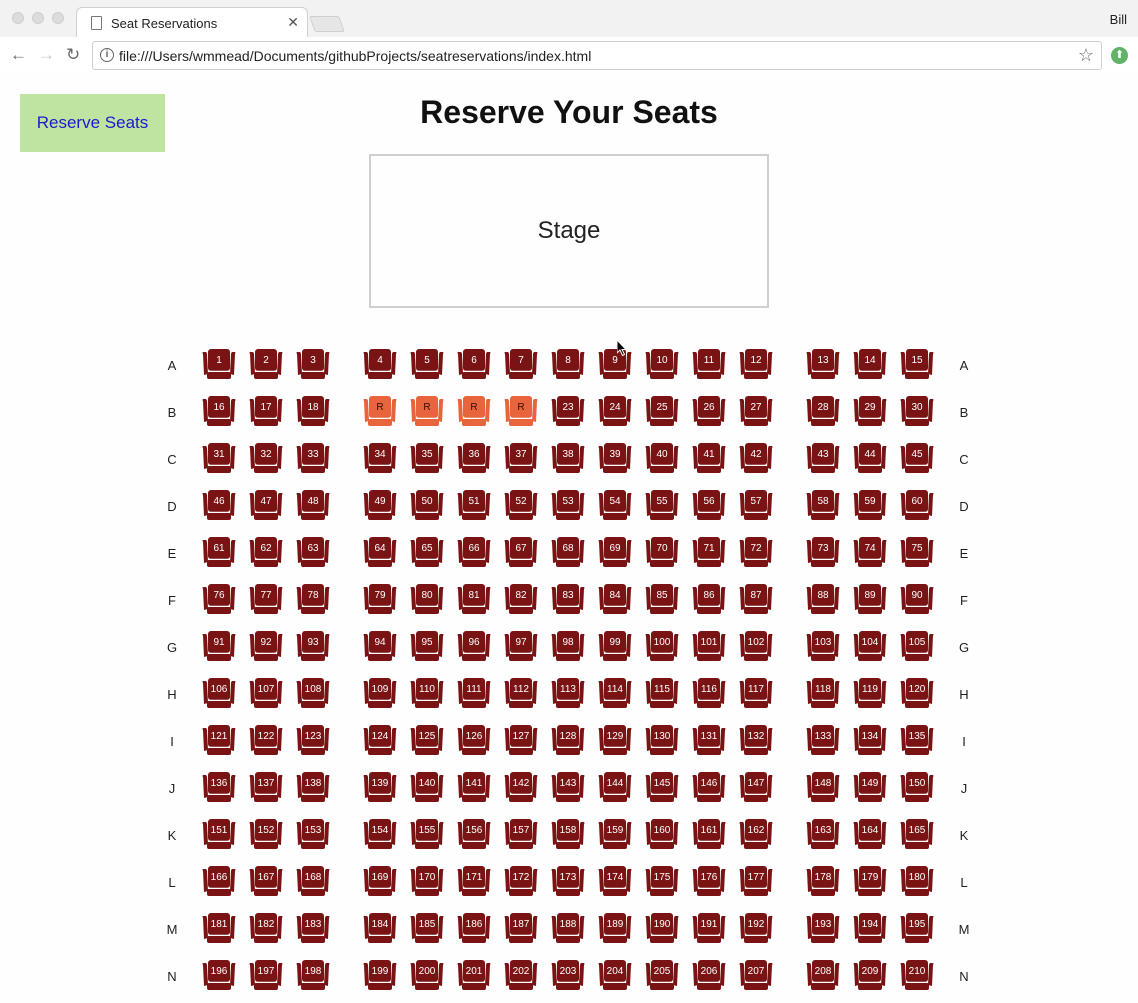  I want to click on seat-25: 25, so click(662, 412).